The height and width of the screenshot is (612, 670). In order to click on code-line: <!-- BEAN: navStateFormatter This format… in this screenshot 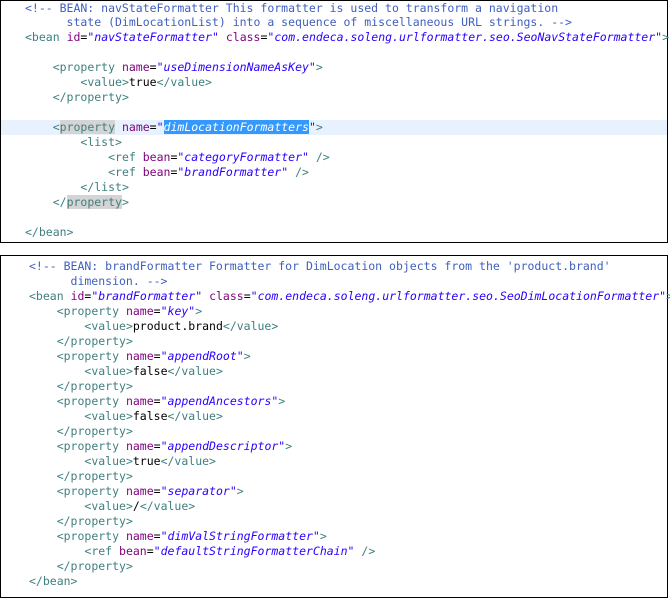, I will do `click(346, 8)`.